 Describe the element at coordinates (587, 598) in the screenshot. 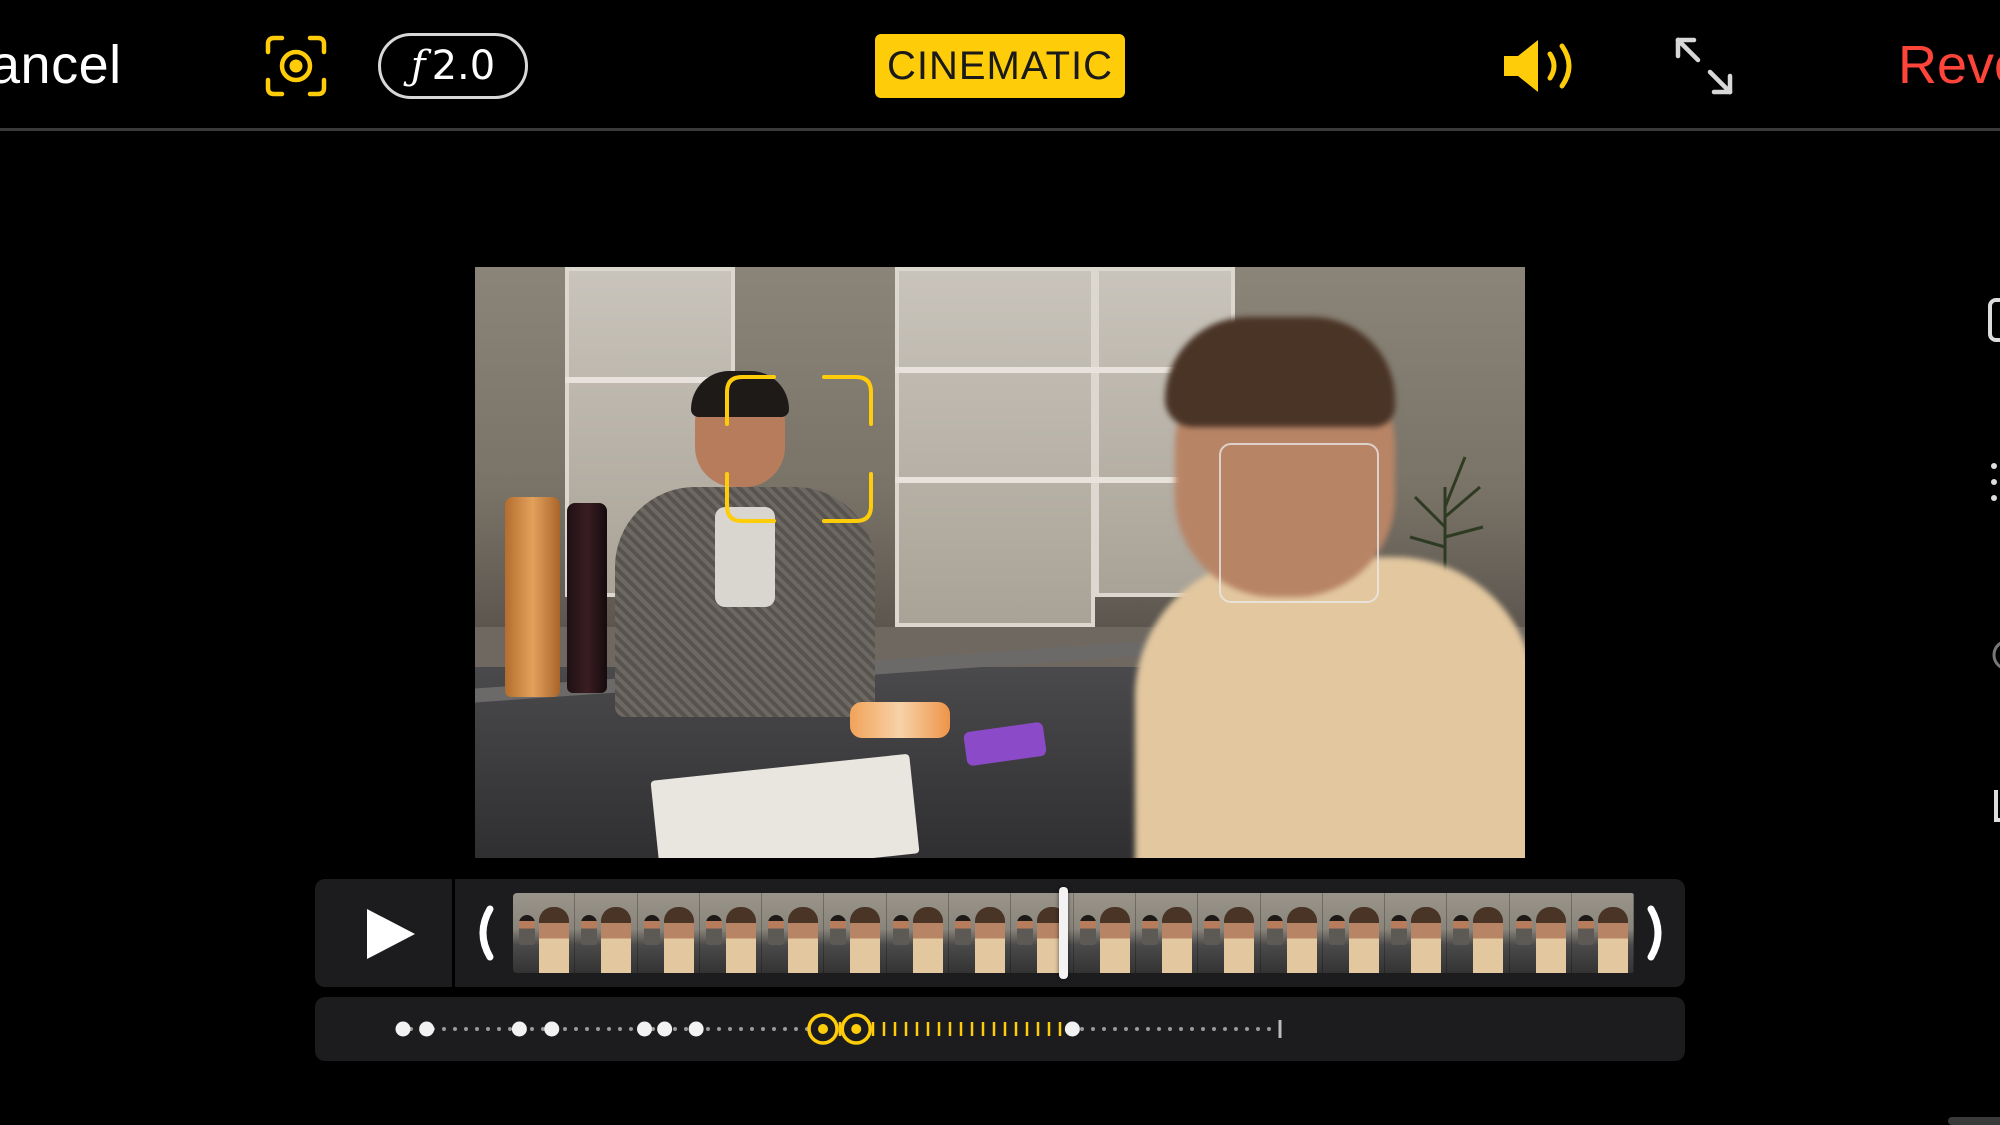

I see `scene-bottle` at that location.